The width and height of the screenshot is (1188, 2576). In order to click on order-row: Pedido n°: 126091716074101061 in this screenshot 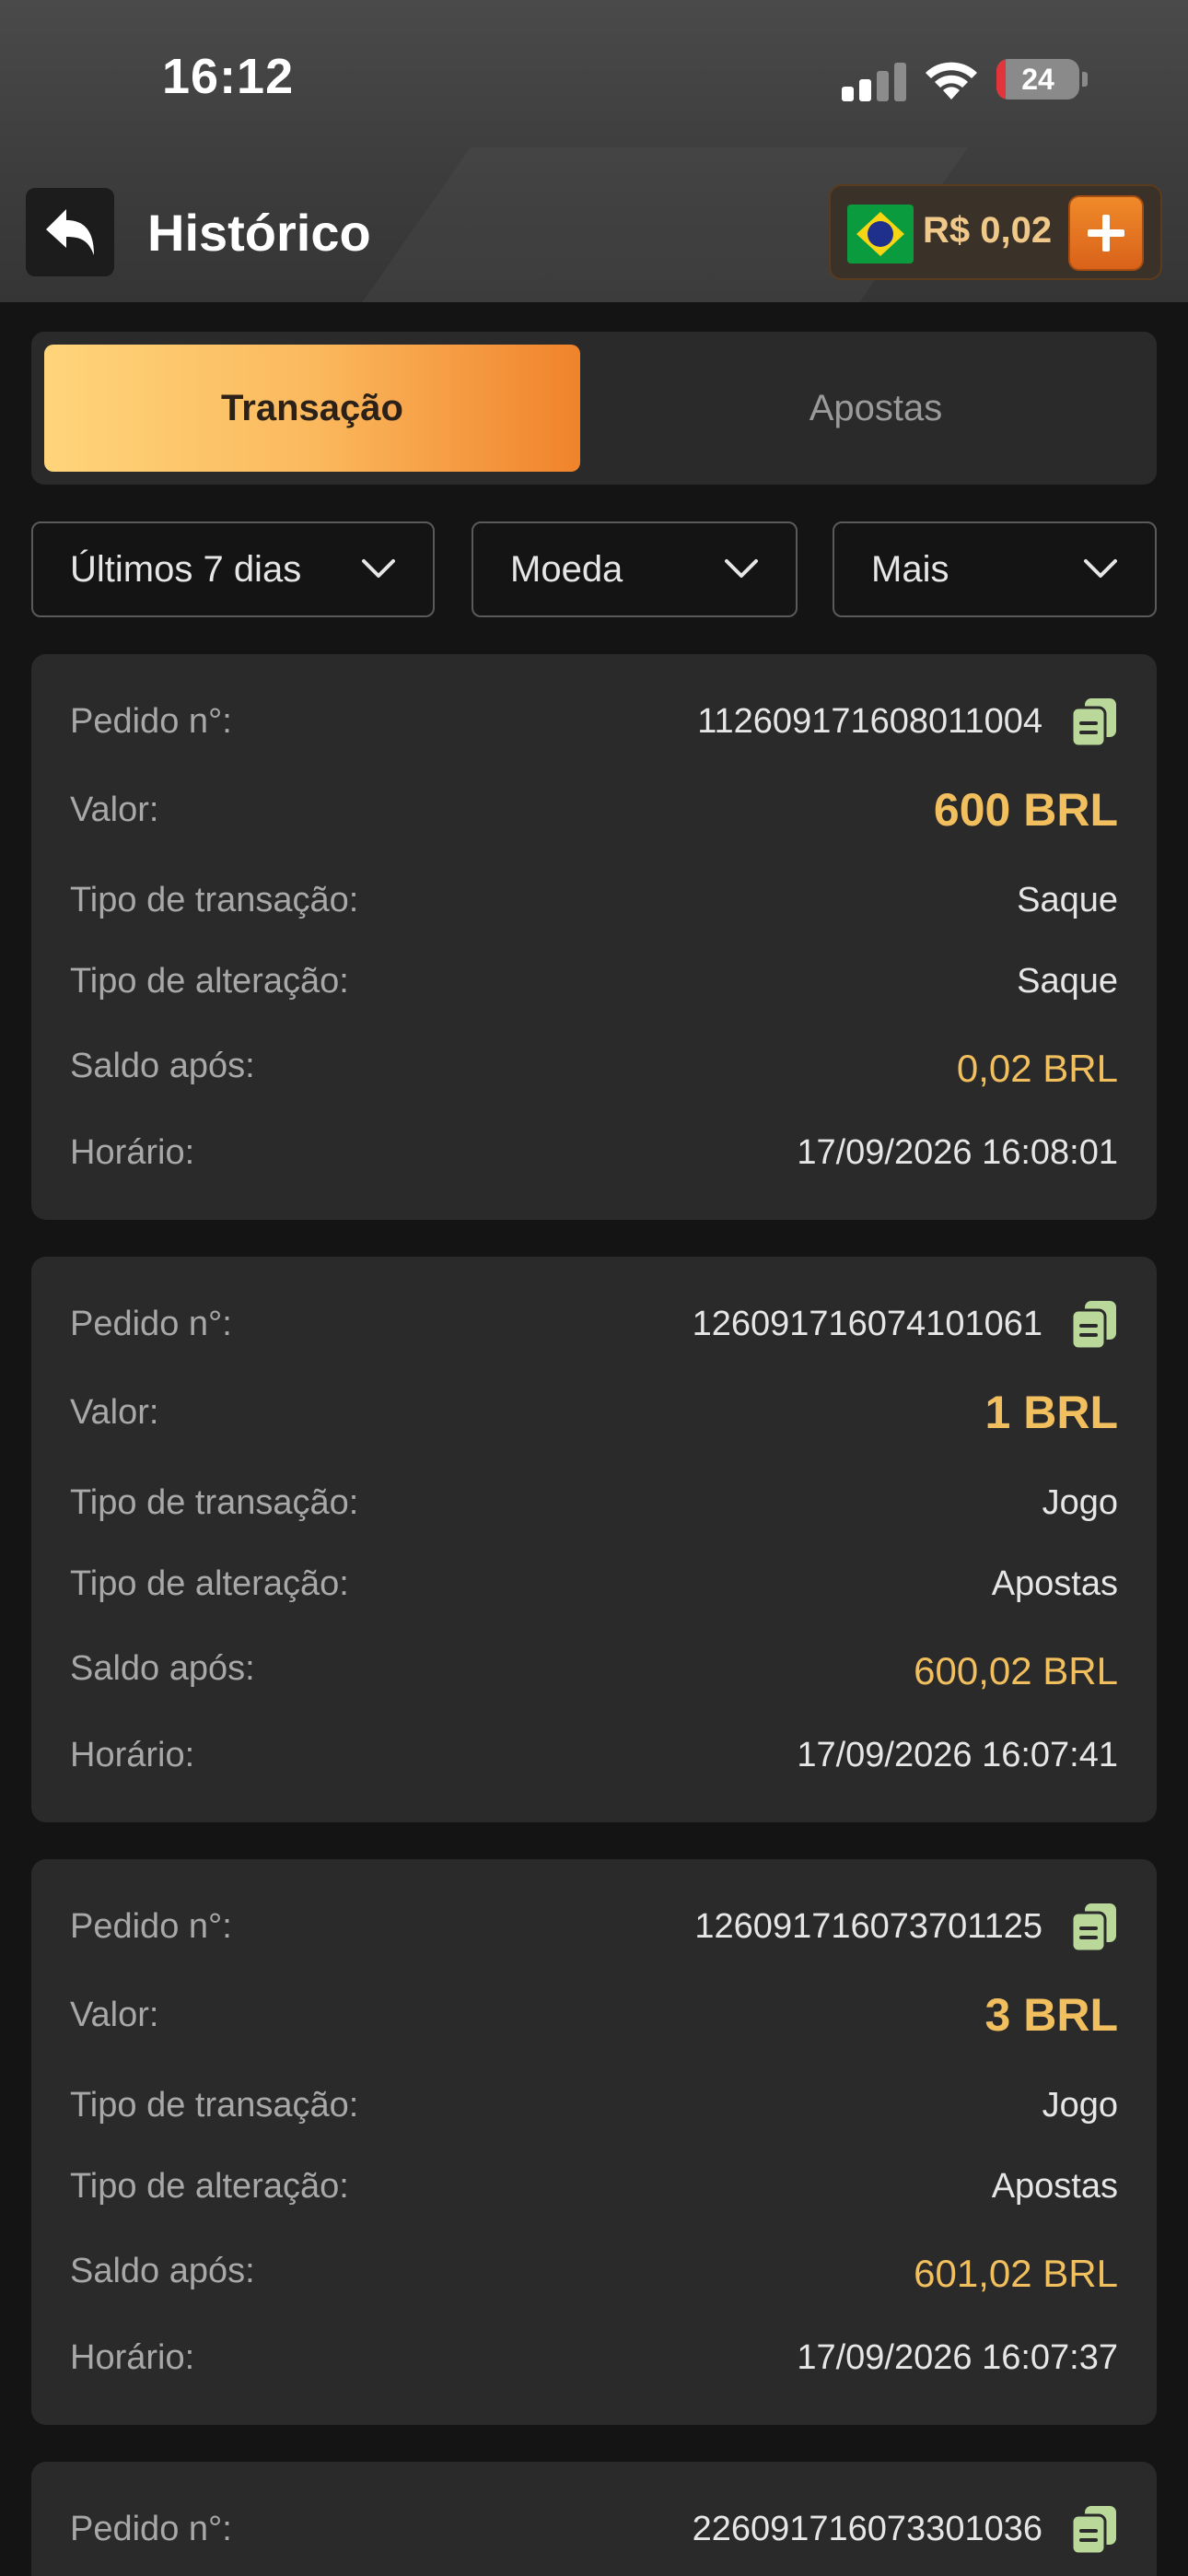, I will do `click(594, 1324)`.